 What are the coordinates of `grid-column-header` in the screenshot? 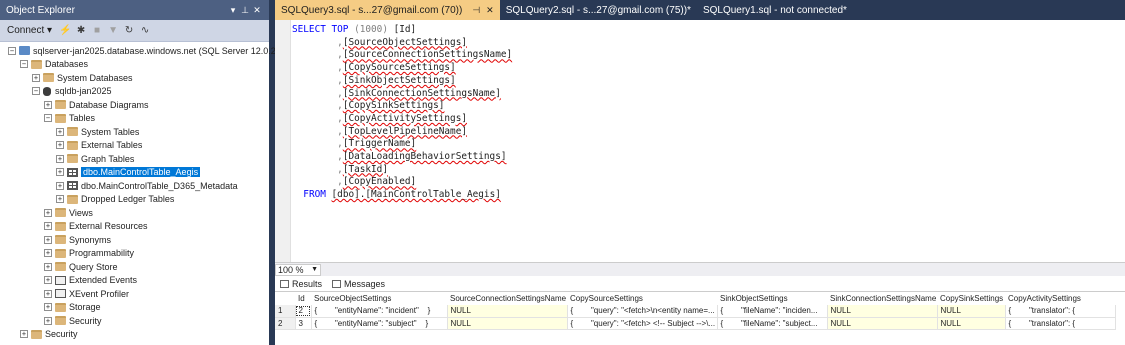 It's located at (285, 298).